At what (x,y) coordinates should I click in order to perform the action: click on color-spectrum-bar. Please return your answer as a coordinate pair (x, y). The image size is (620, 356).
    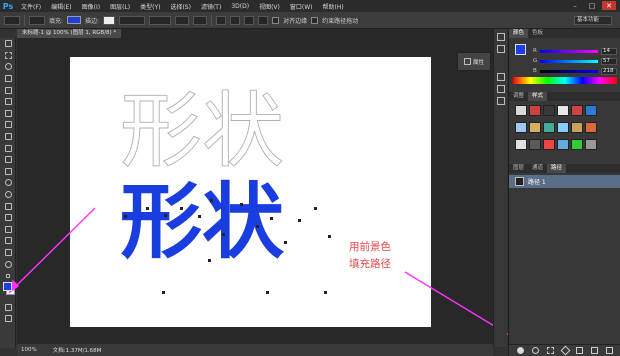
    Looking at the image, I should click on (565, 80).